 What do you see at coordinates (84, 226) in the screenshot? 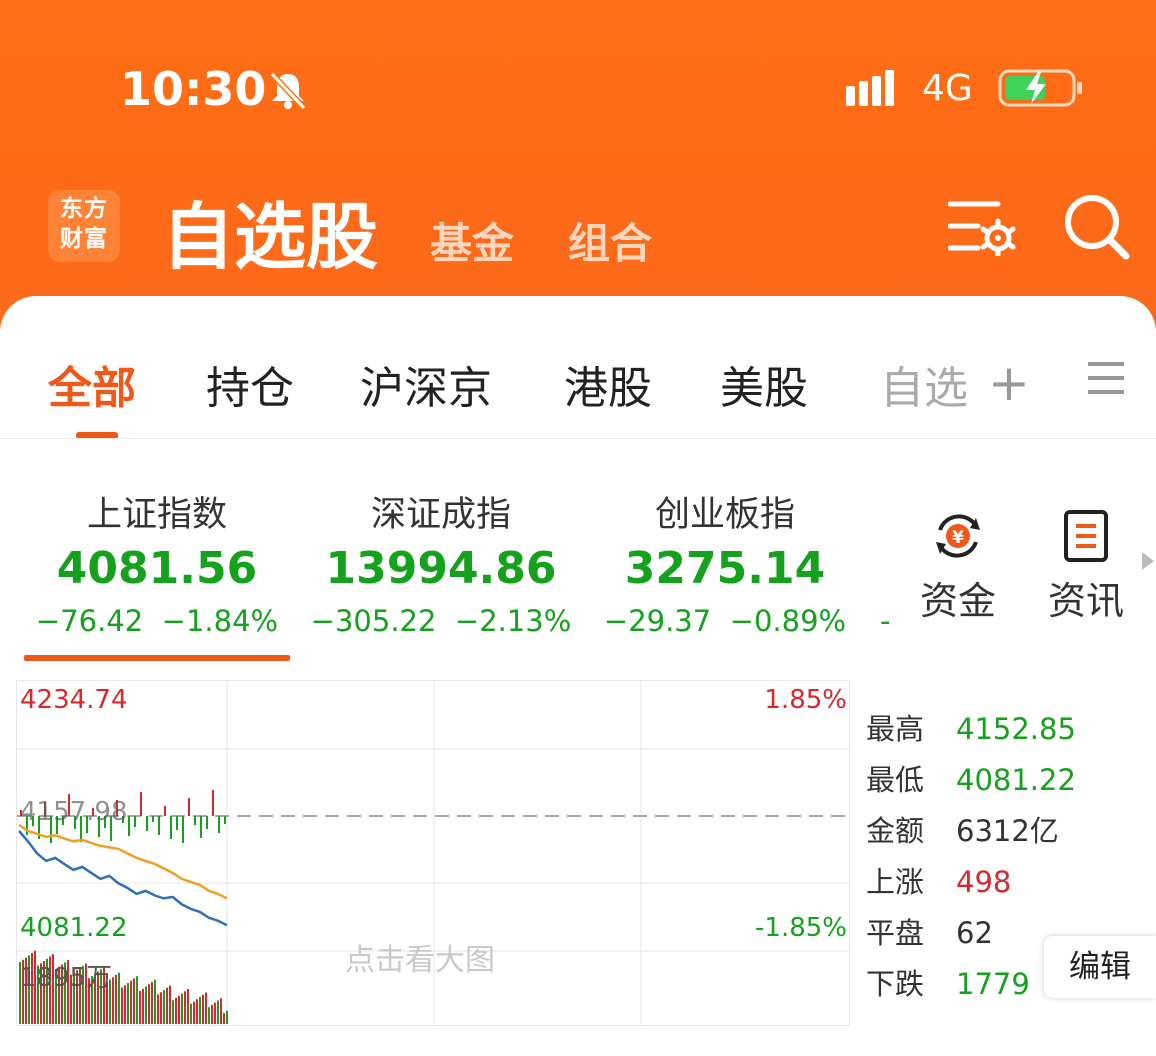
I see `app-logo: 东方 财富` at bounding box center [84, 226].